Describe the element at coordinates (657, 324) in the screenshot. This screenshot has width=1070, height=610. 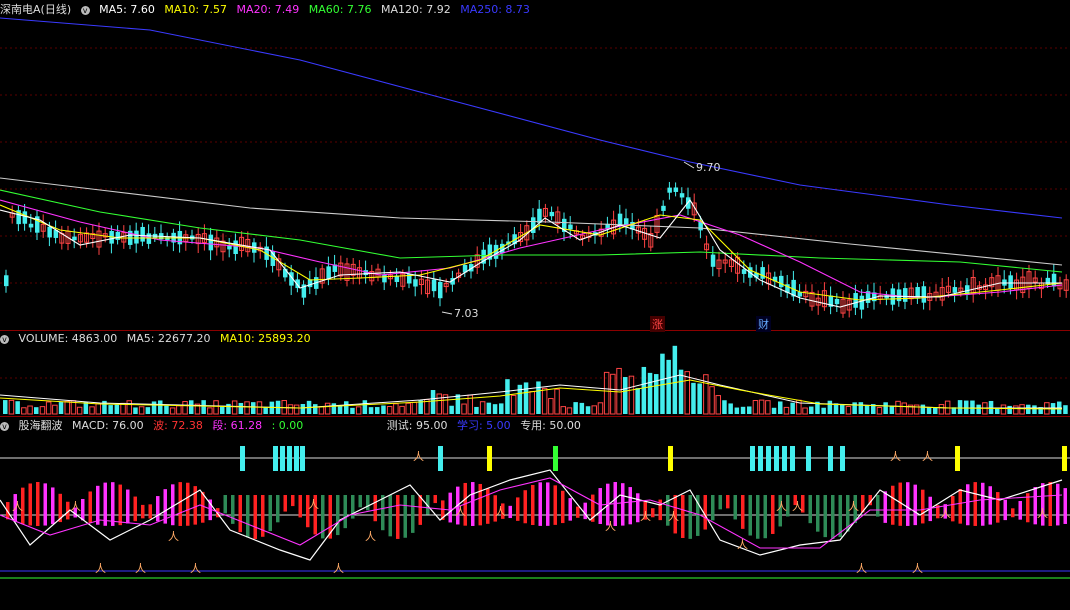
I see `marker-zhang: 涨` at that location.